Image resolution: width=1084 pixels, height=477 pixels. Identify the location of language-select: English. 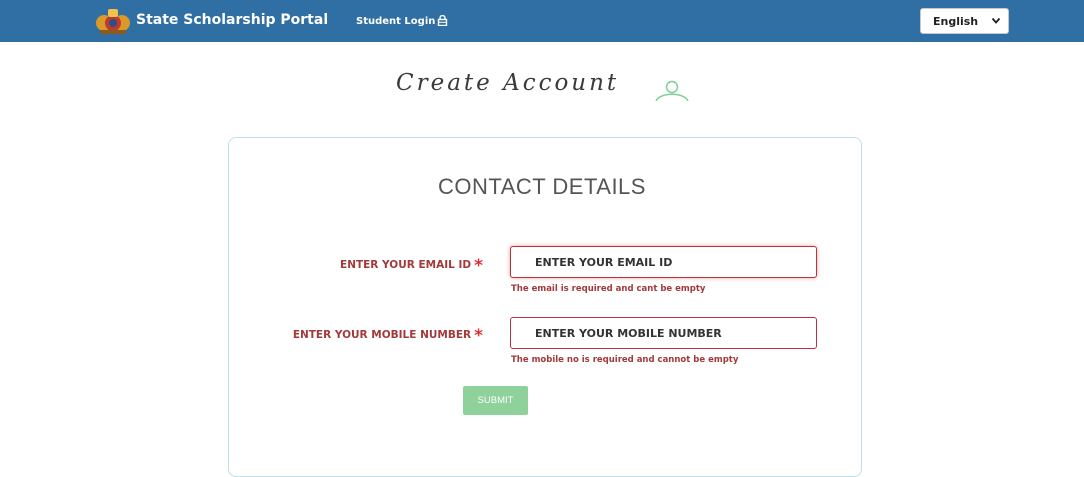
(964, 21).